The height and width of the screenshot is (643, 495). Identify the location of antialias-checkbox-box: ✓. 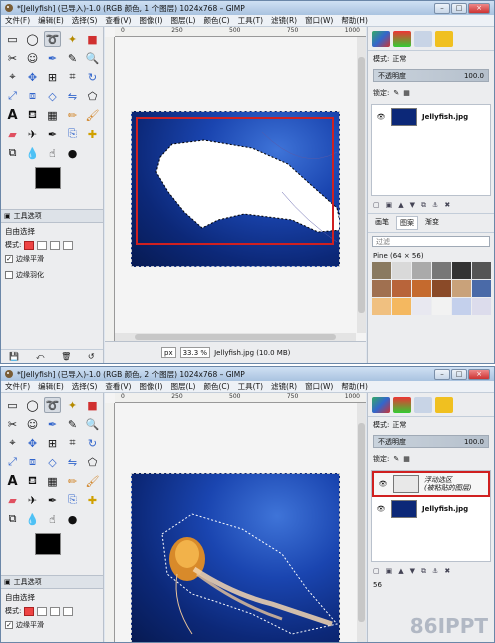
(9, 625).